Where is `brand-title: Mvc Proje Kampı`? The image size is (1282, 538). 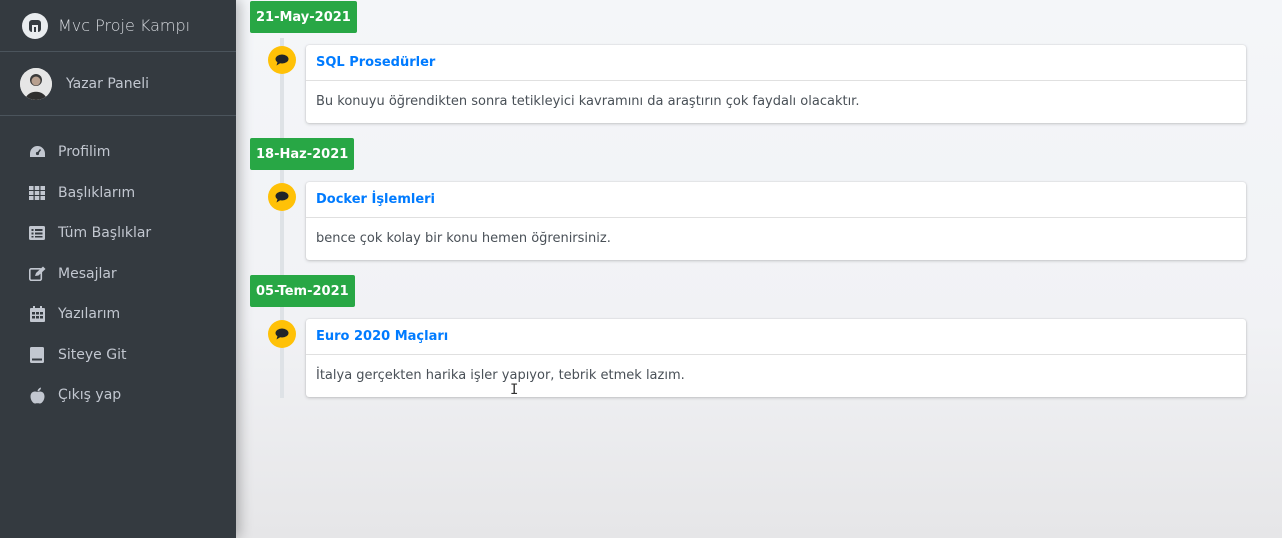 brand-title: Mvc Proje Kampı is located at coordinates (124, 25).